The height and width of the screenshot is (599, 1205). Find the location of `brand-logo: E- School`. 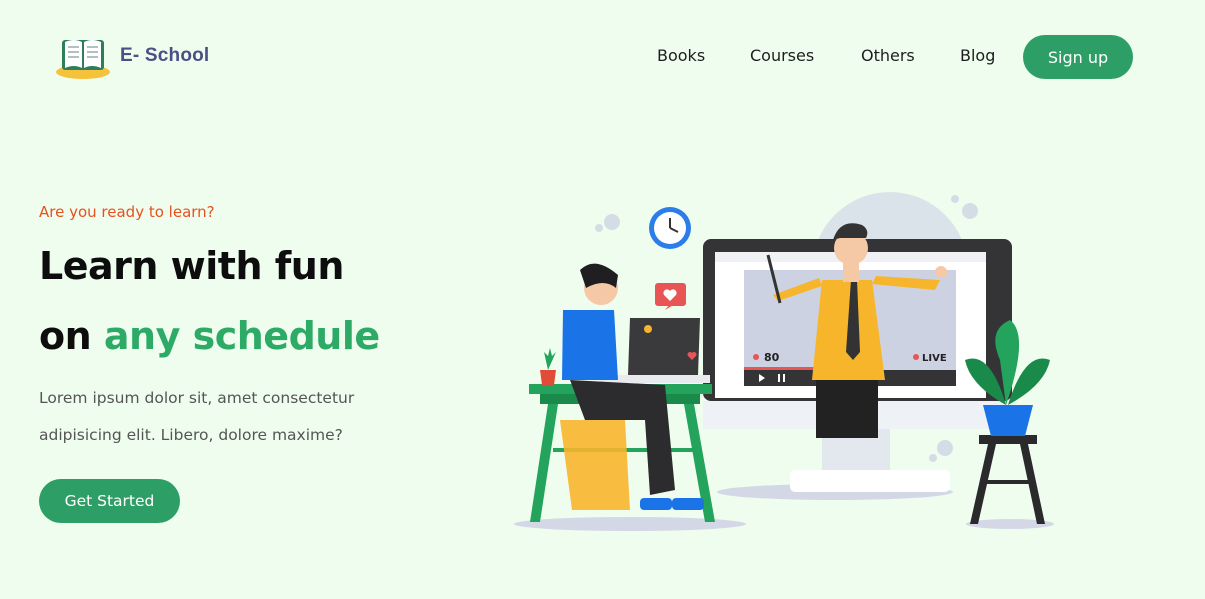

brand-logo: E- School is located at coordinates (131, 56).